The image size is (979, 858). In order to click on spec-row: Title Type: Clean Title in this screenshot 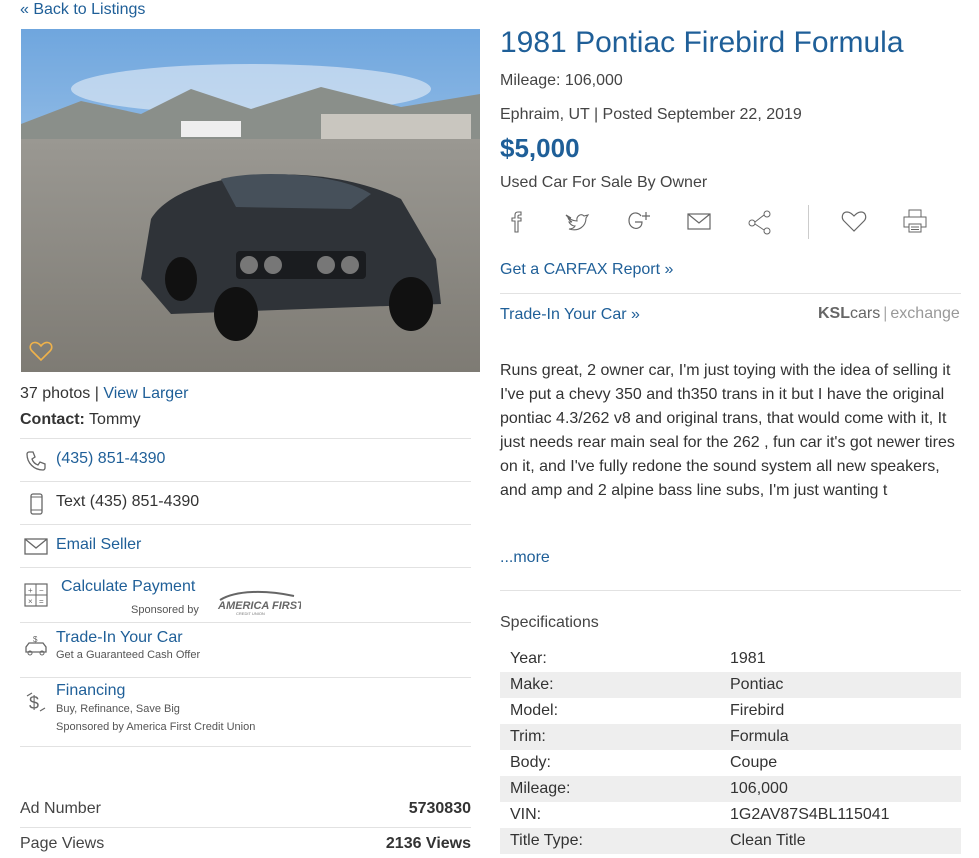, I will do `click(730, 841)`.